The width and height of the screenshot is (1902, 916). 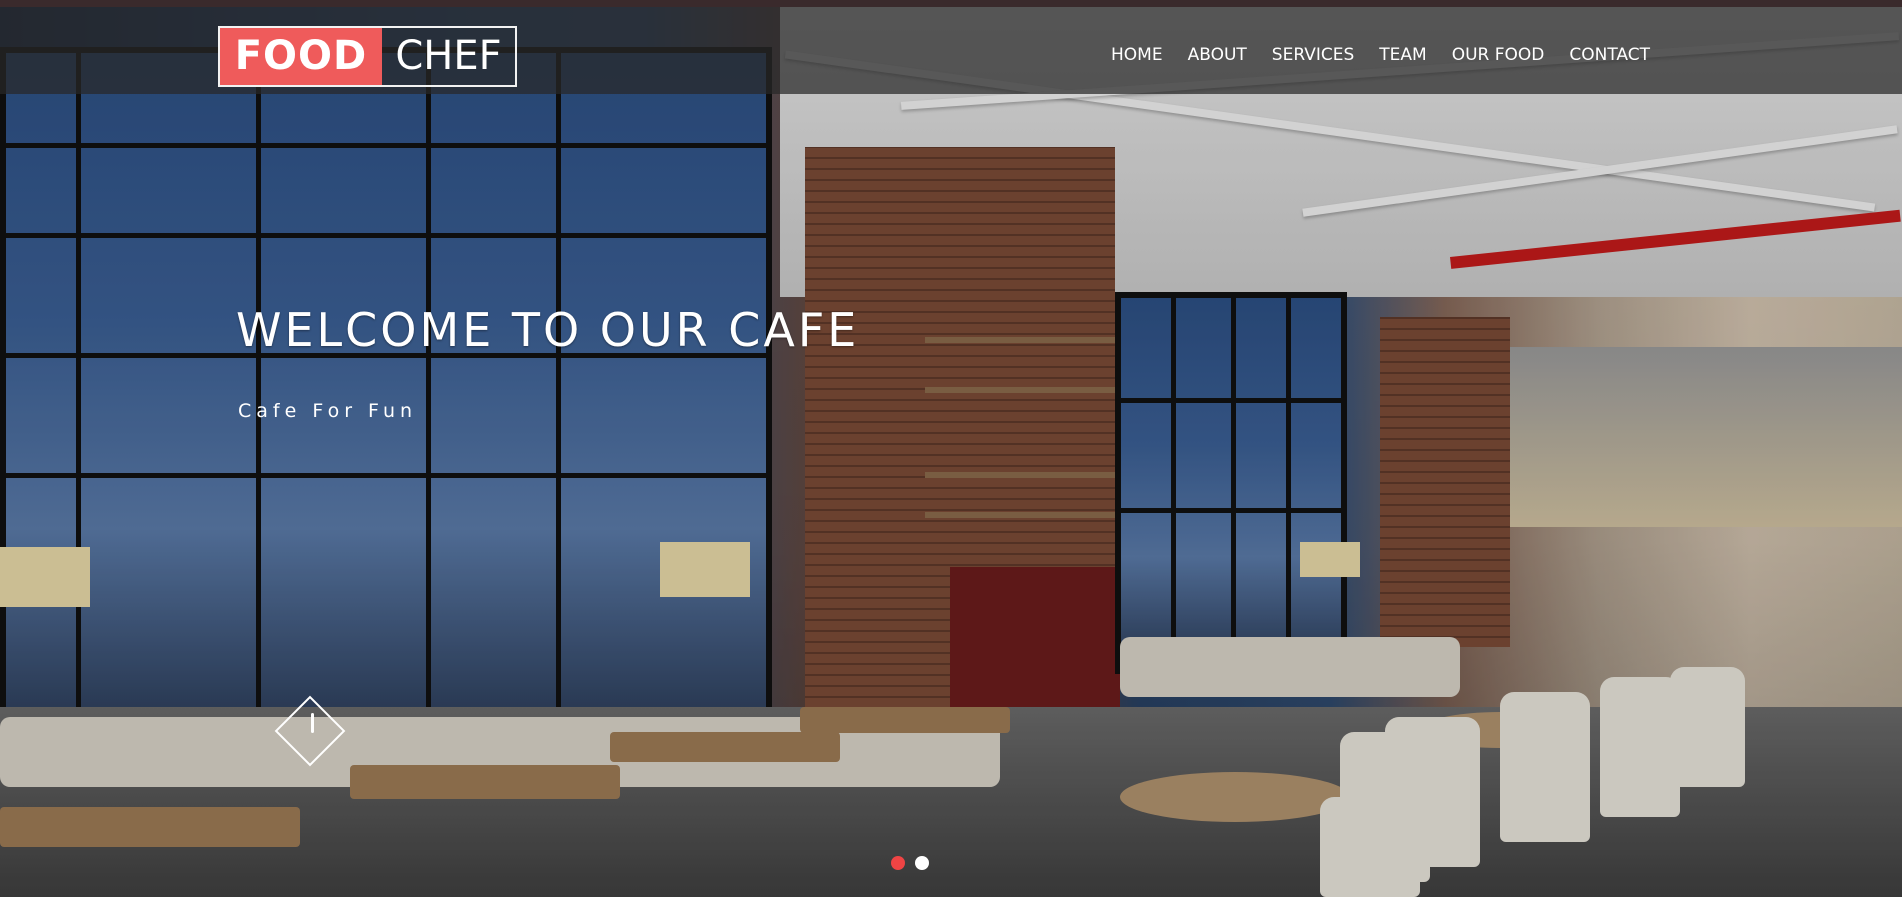 What do you see at coordinates (312, 723) in the screenshot?
I see `scroll-indicator-line` at bounding box center [312, 723].